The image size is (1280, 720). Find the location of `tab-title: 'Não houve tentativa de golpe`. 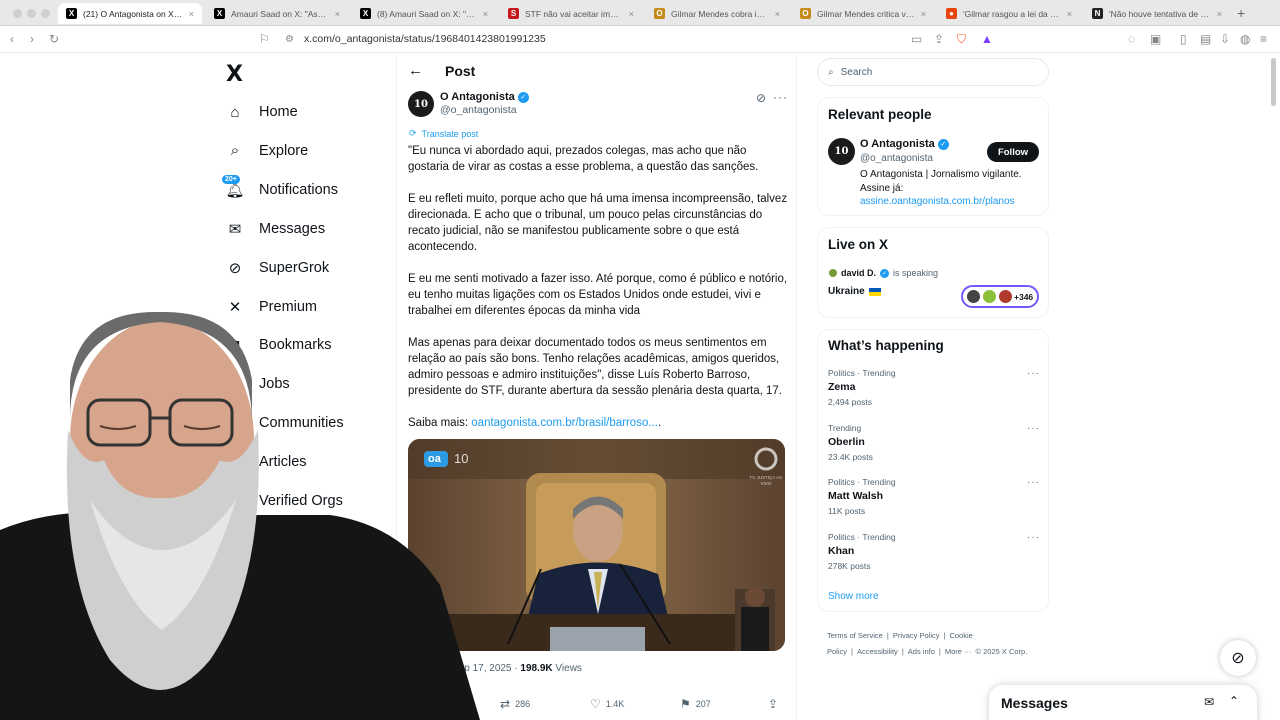

tab-title: 'Não houve tentativa de golpe is located at coordinates (1160, 13).